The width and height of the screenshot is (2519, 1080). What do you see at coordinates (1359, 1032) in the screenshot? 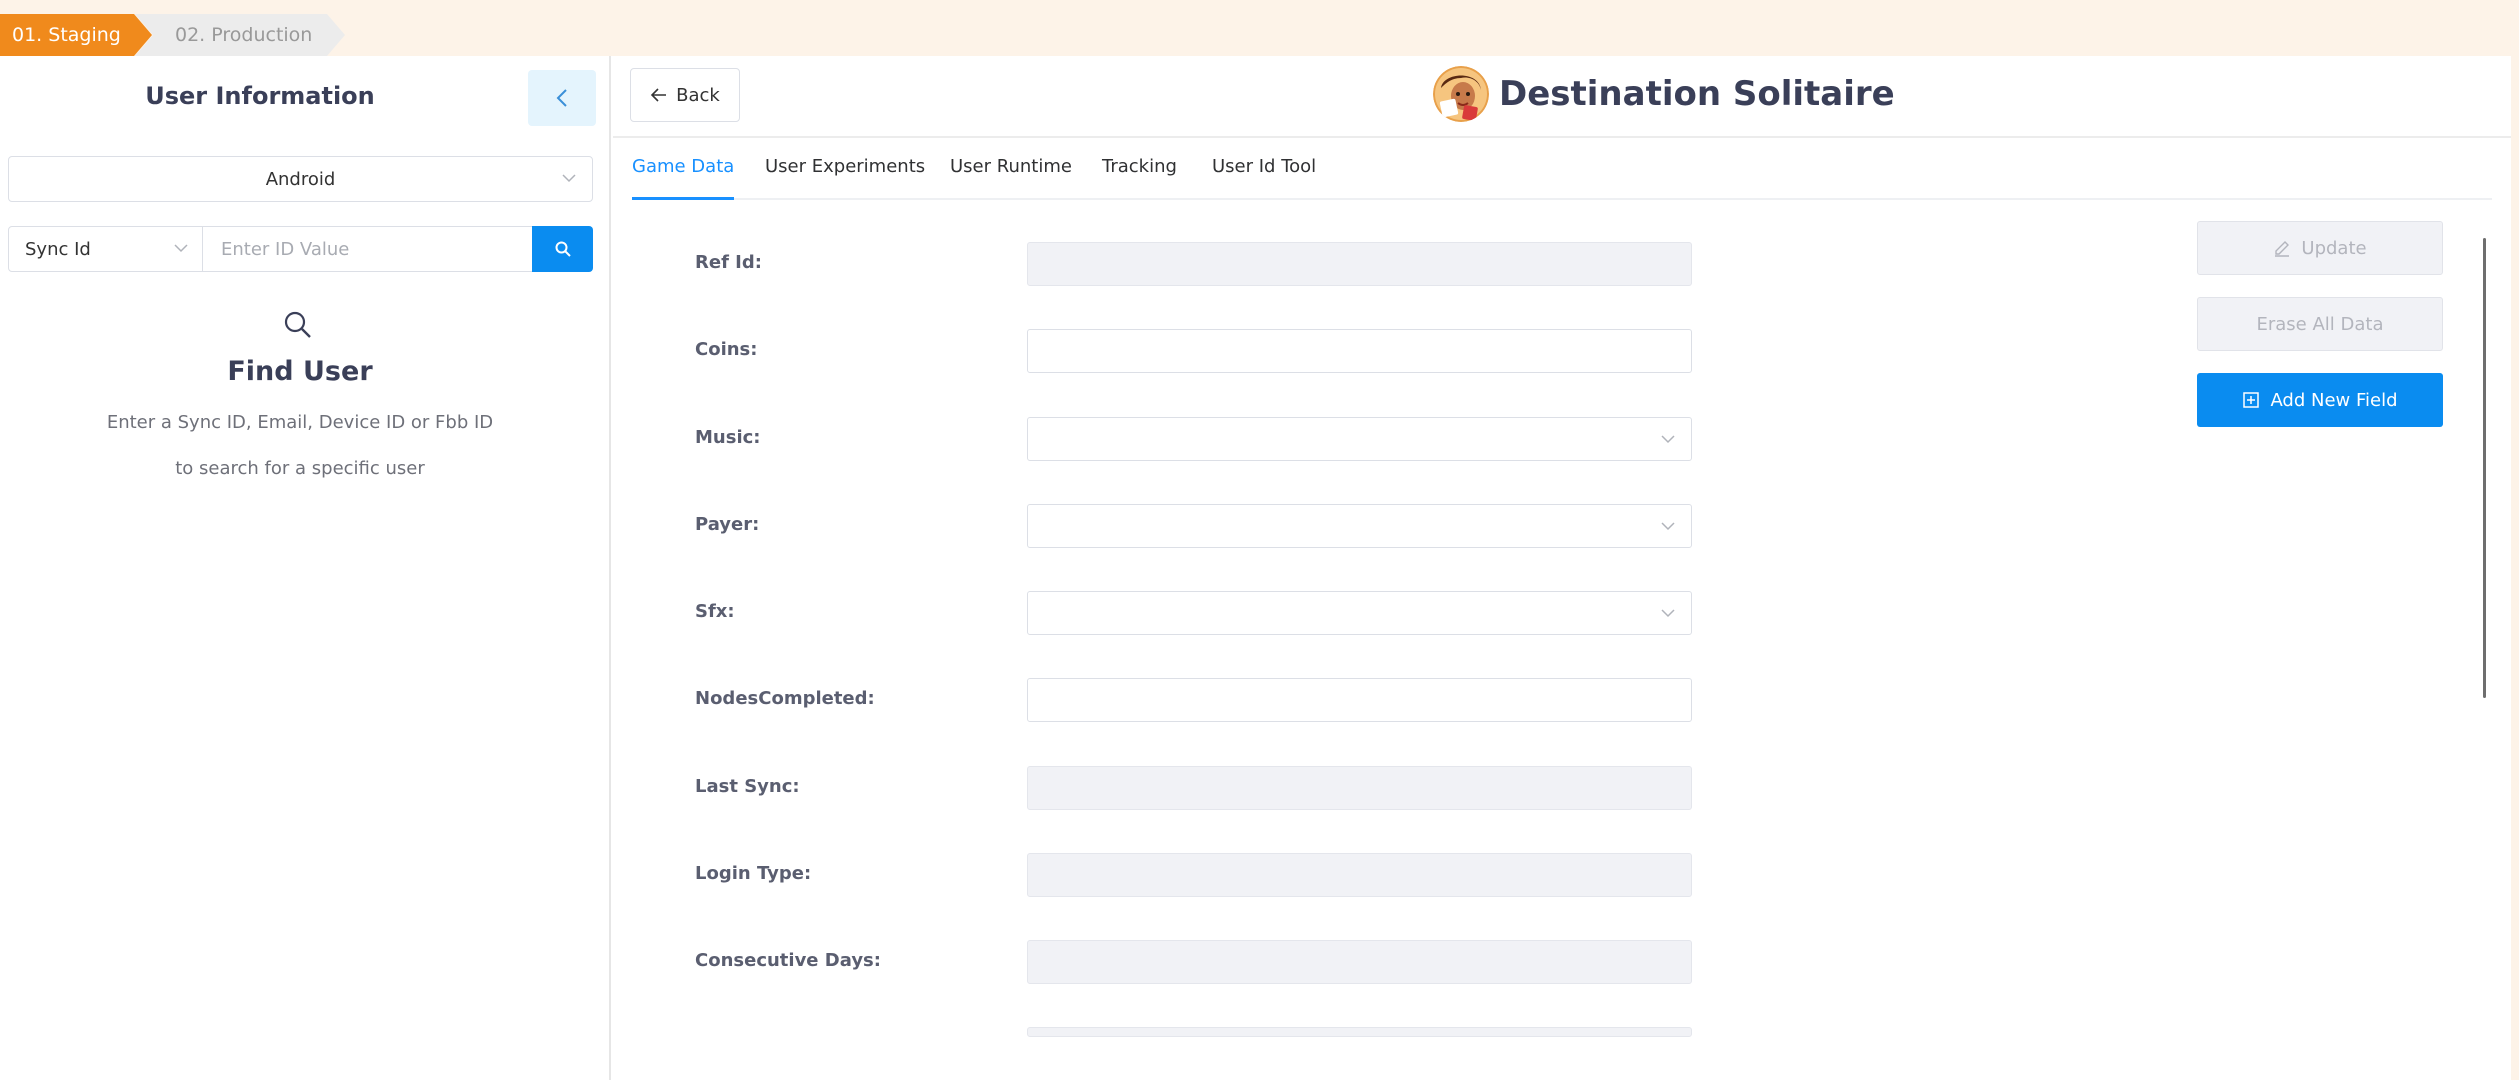
I see `next-field-partial` at bounding box center [1359, 1032].